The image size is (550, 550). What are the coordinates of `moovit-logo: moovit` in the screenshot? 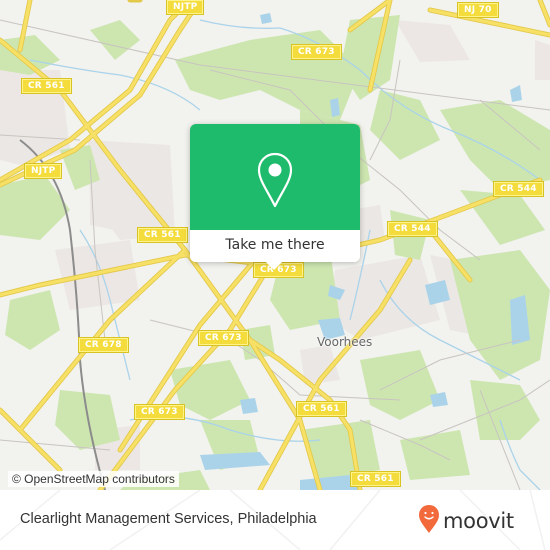 It's located at (466, 521).